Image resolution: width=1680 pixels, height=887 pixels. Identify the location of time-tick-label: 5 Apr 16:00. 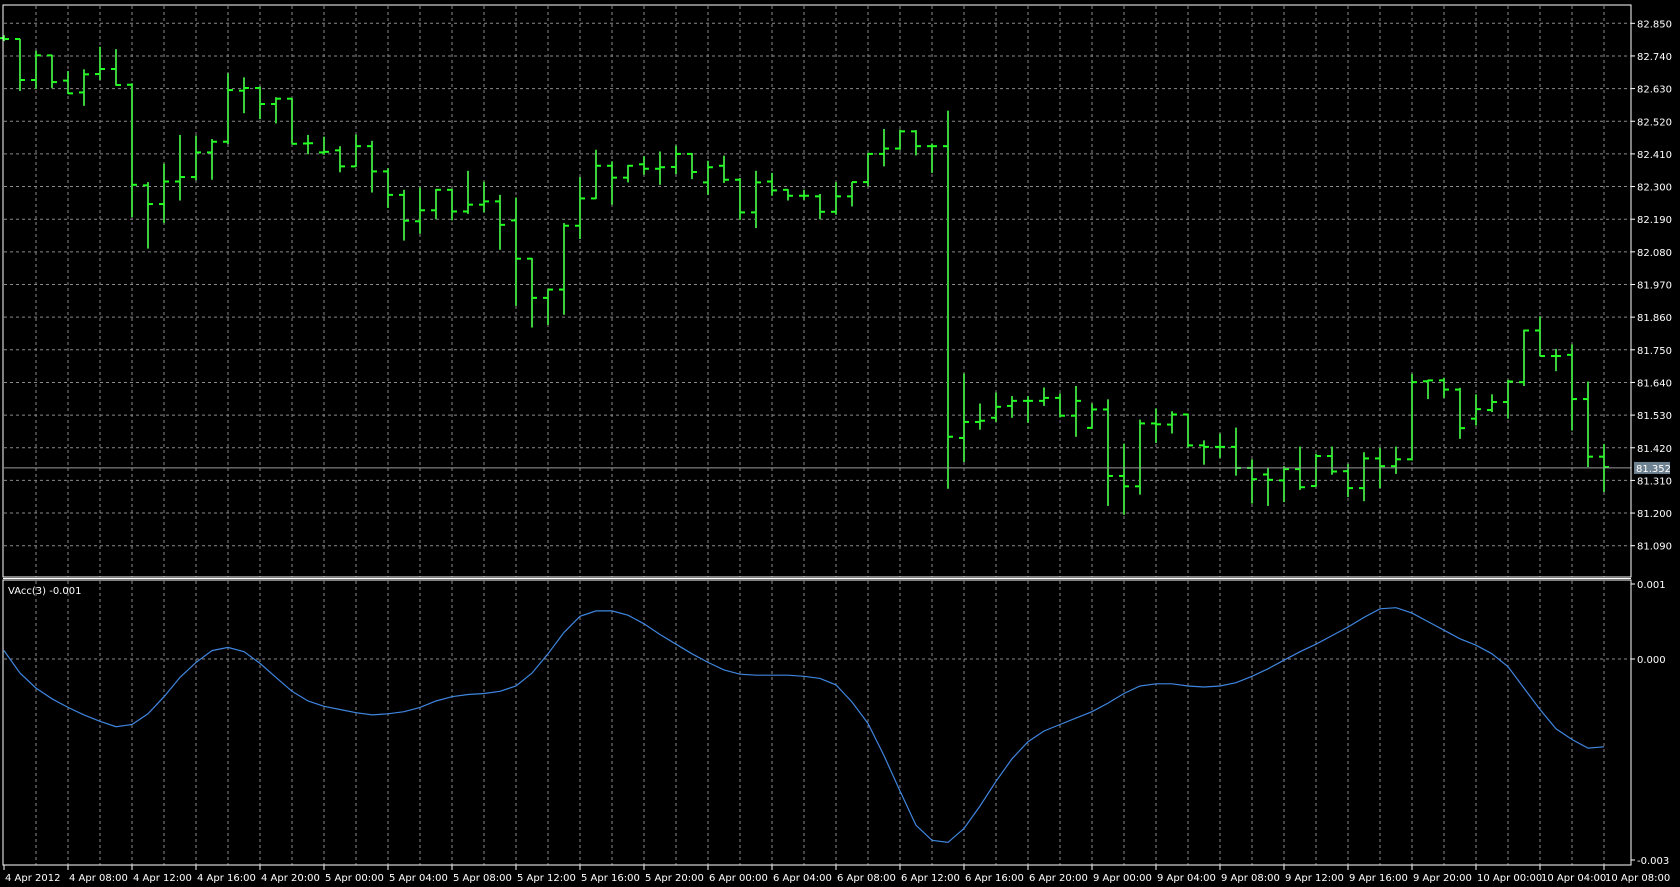
(610, 878).